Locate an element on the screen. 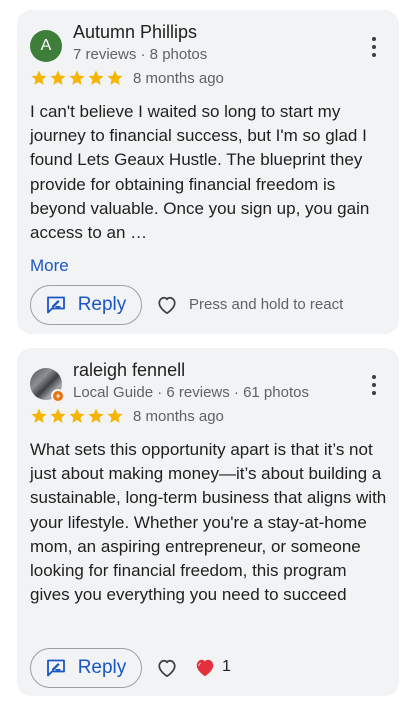 This screenshot has width=416, height=703. react-hint: Press and hold to react is located at coordinates (266, 304).